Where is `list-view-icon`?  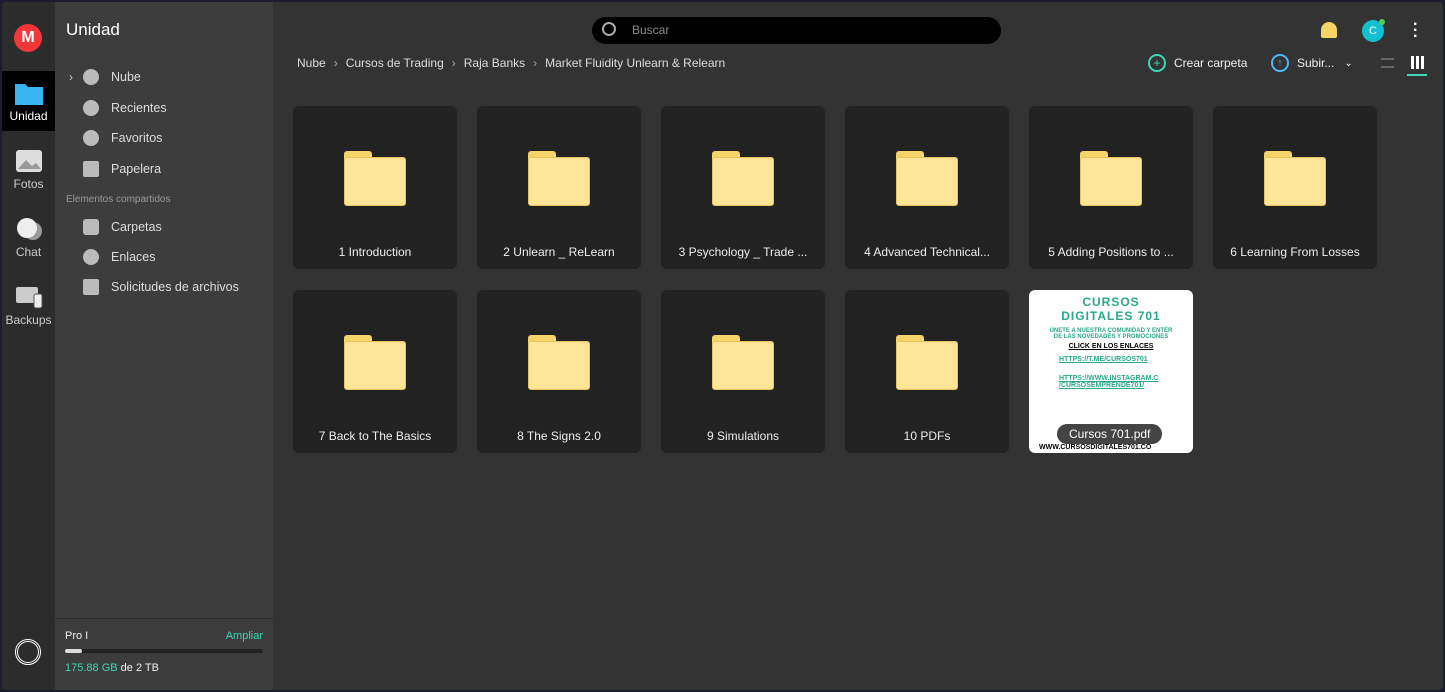 list-view-icon is located at coordinates (1387, 63).